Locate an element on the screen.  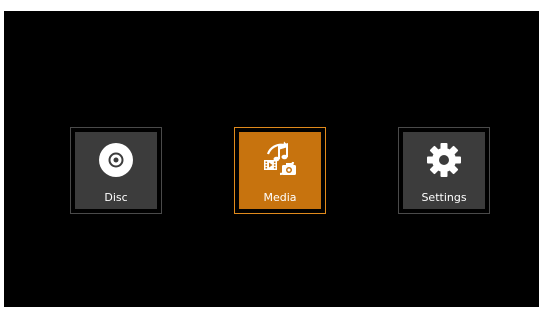
media-icon is located at coordinates (280, 158).